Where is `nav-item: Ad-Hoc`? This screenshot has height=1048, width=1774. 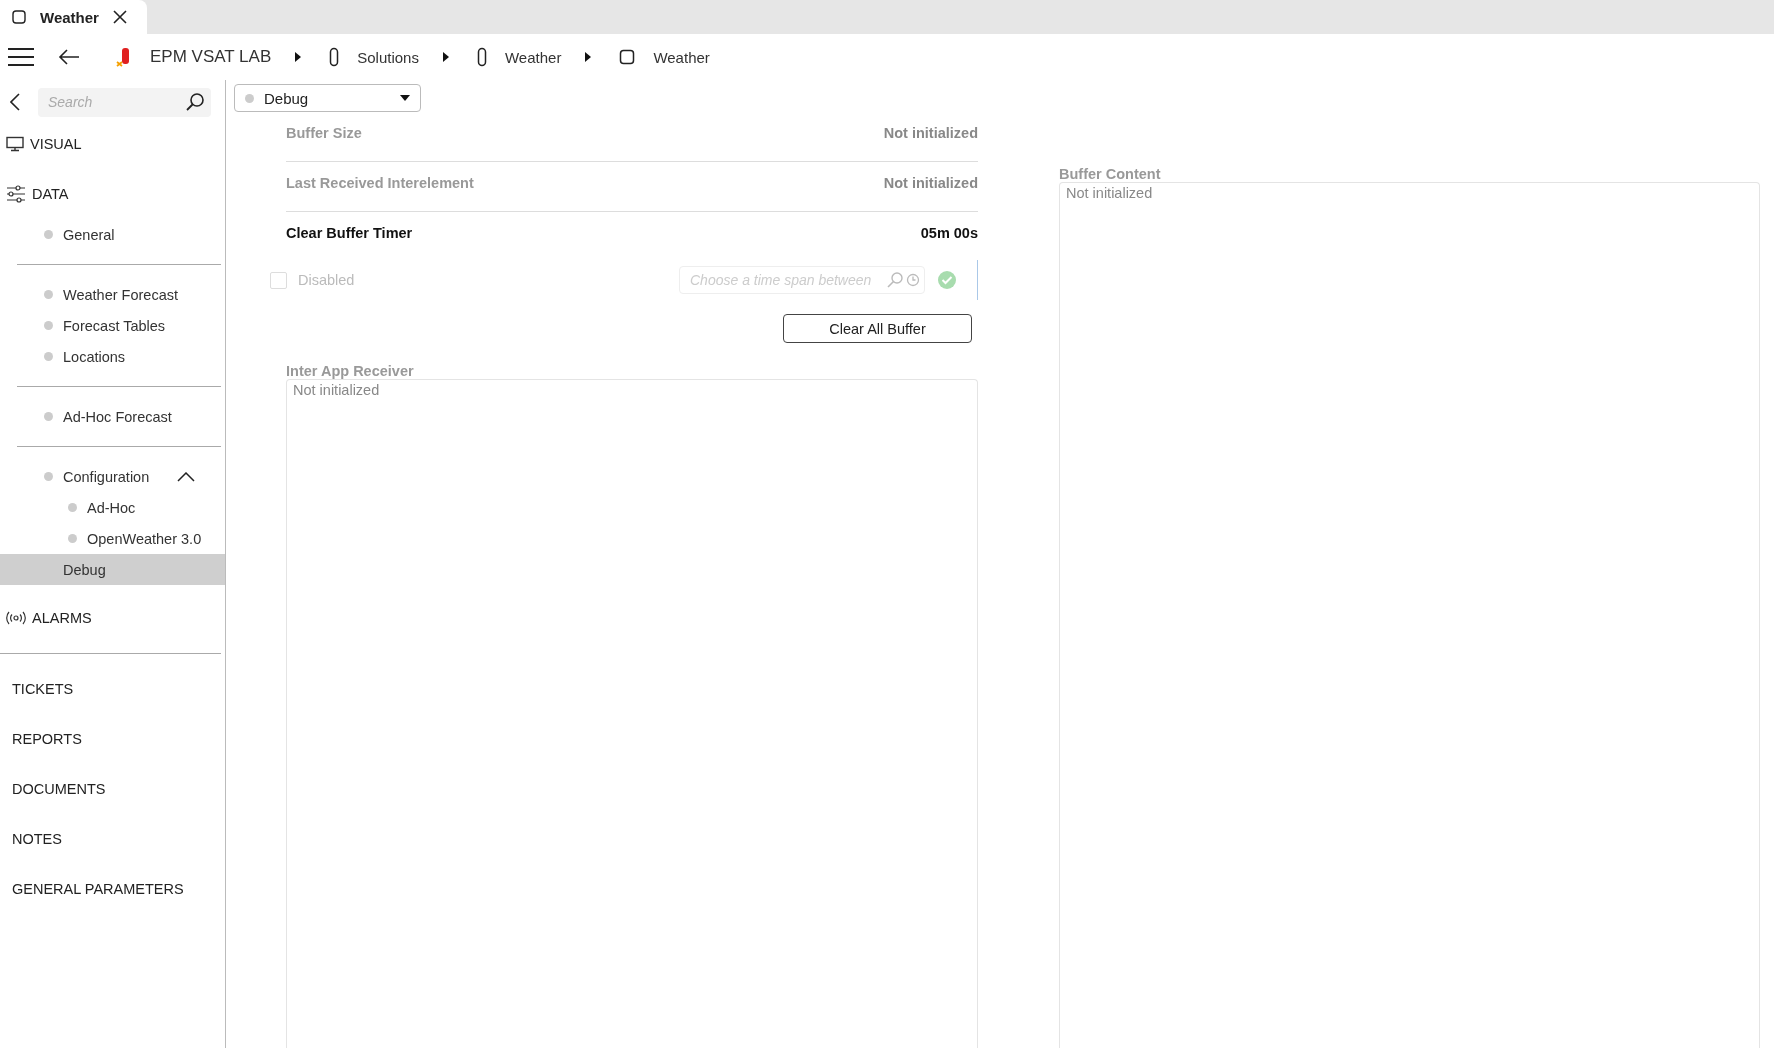 nav-item: Ad-Hoc is located at coordinates (112, 507).